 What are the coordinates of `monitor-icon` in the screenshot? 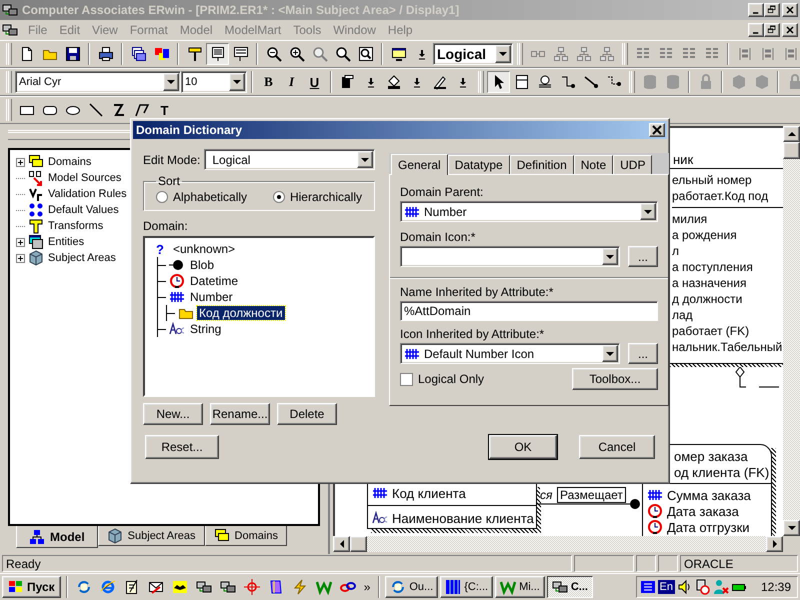 It's located at (398, 54).